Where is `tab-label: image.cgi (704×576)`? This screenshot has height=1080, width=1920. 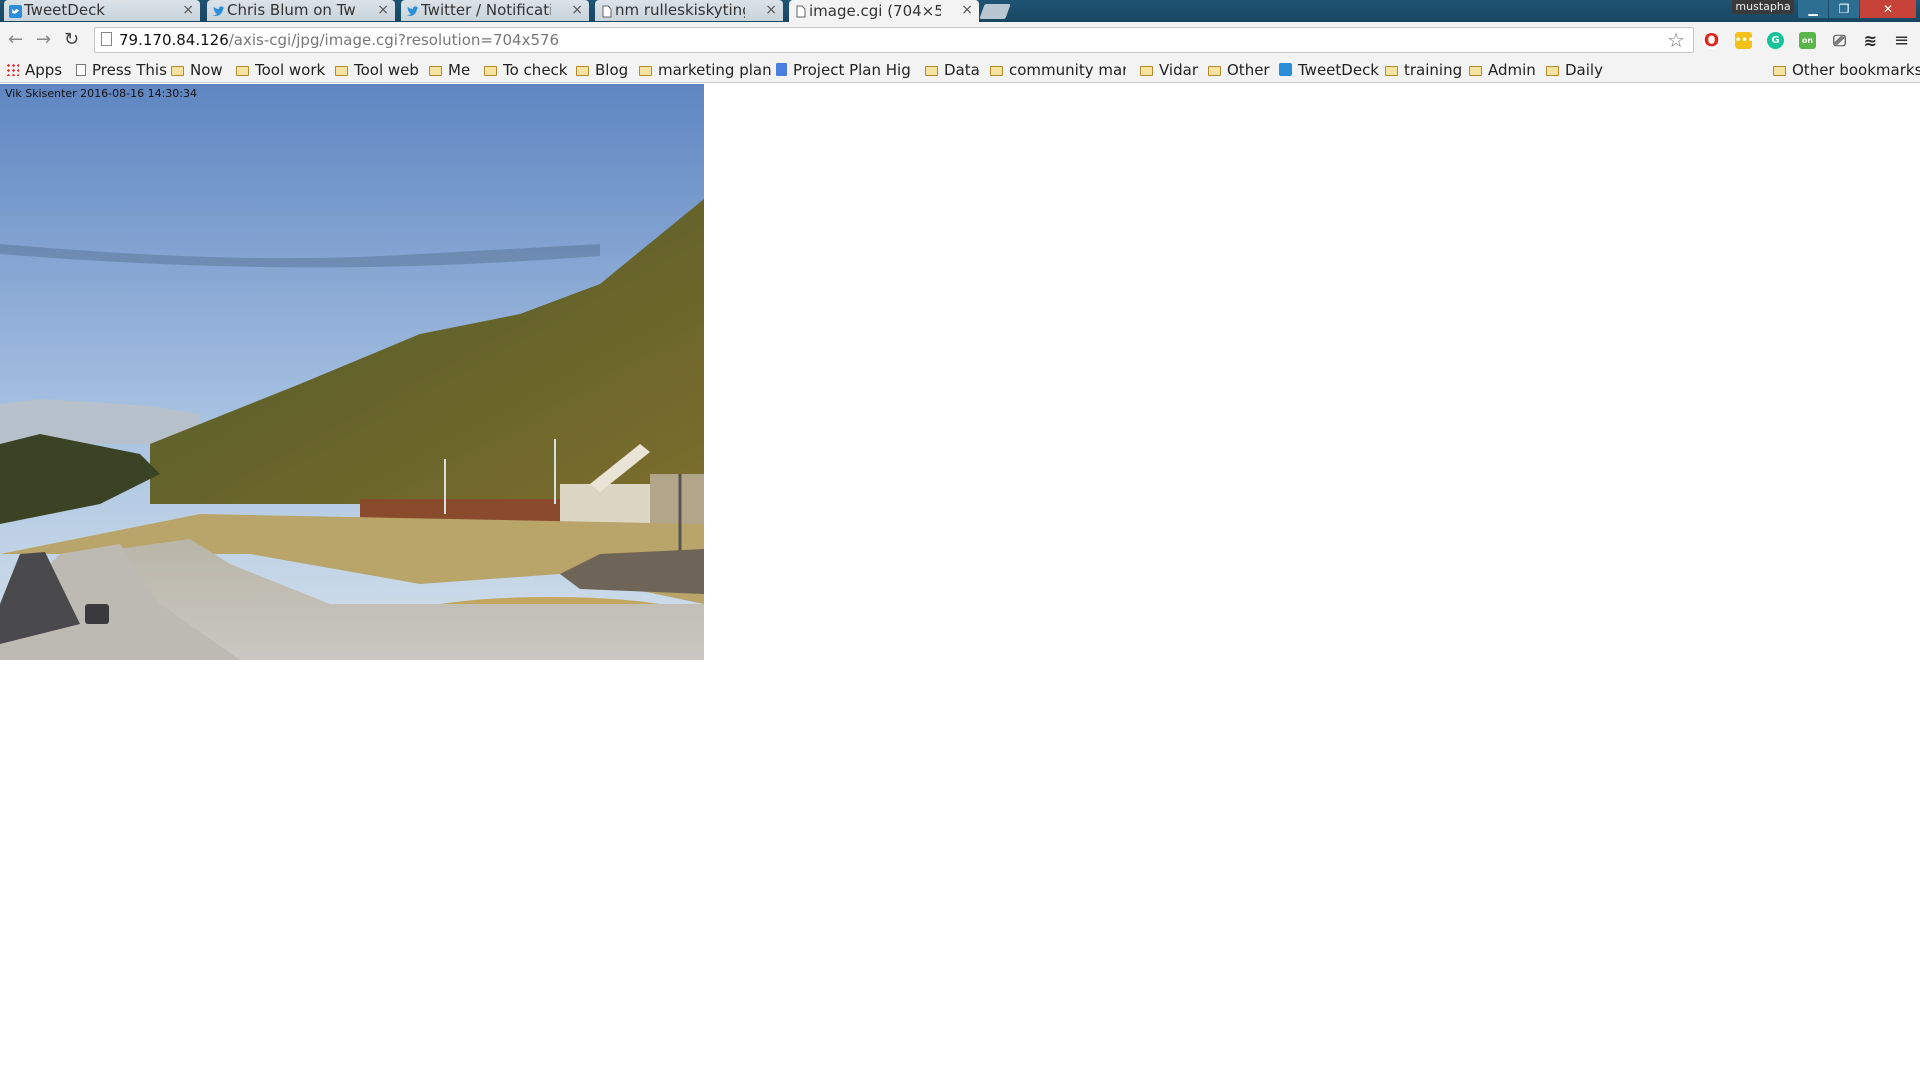
tab-label: image.cgi (704×576) is located at coordinates (875, 10).